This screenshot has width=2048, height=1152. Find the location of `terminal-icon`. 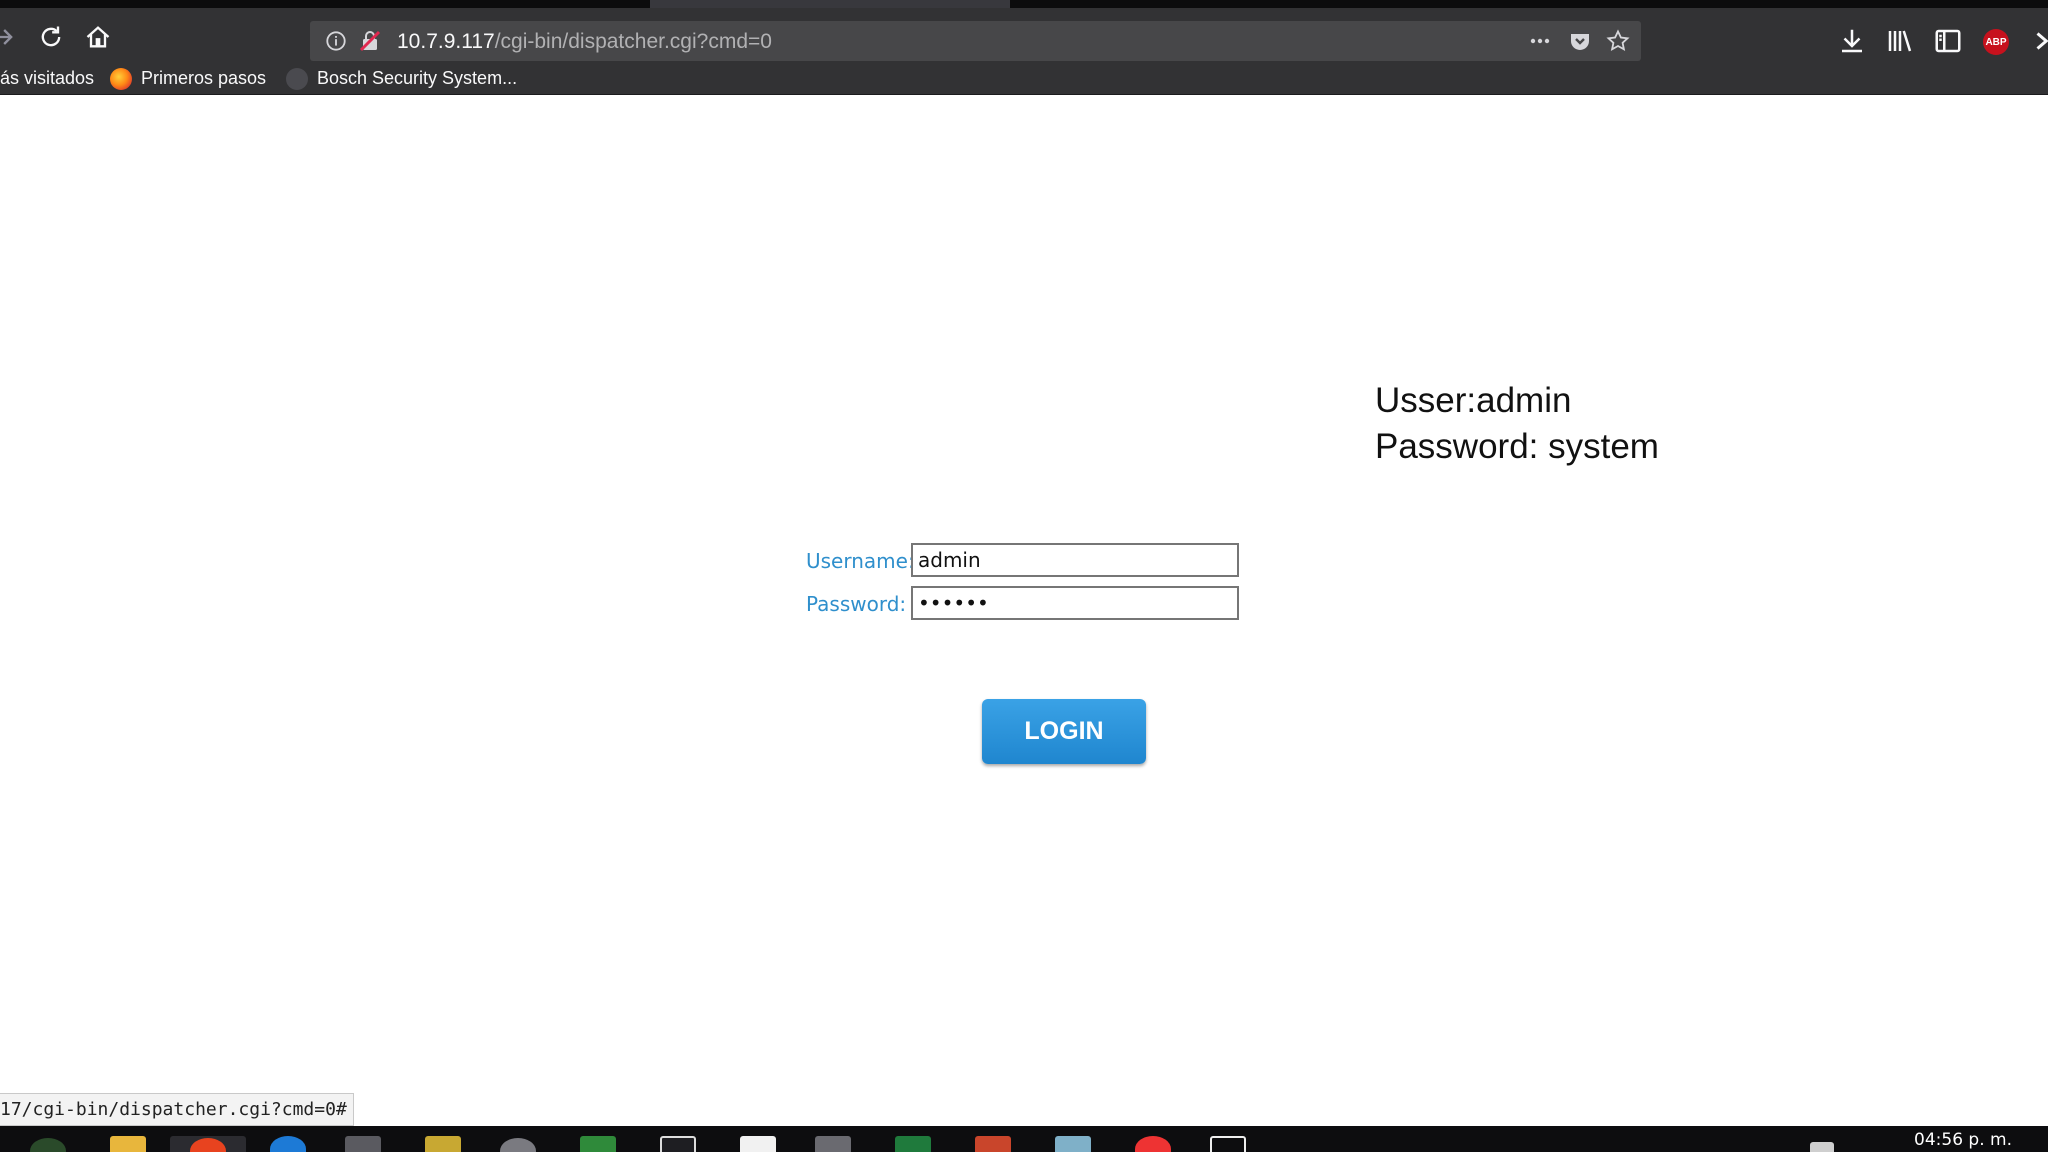

terminal-icon is located at coordinates (363, 1144).